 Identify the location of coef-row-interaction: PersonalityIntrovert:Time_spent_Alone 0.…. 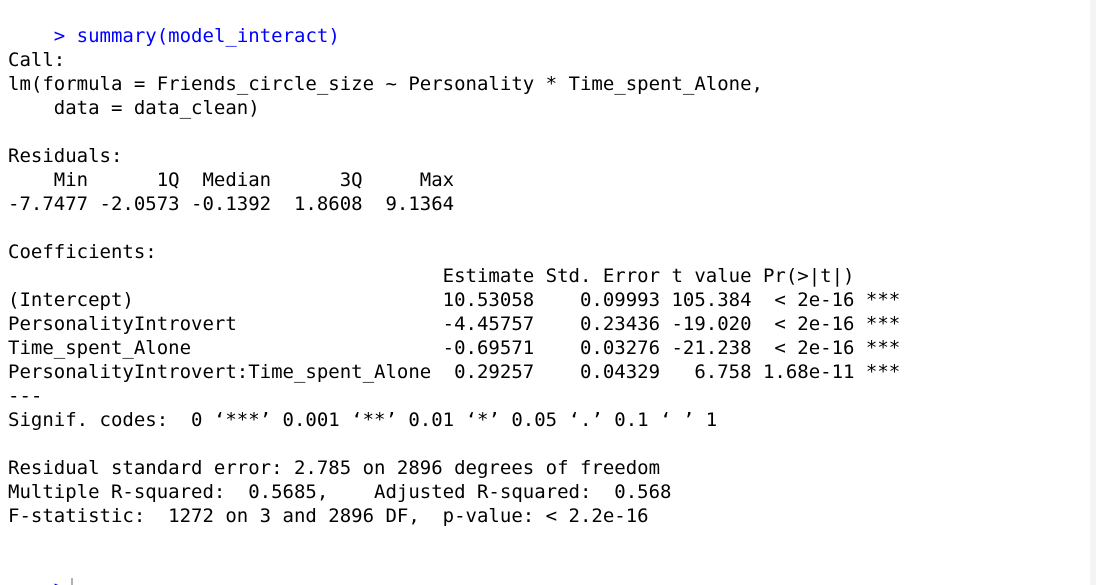
(454, 372).